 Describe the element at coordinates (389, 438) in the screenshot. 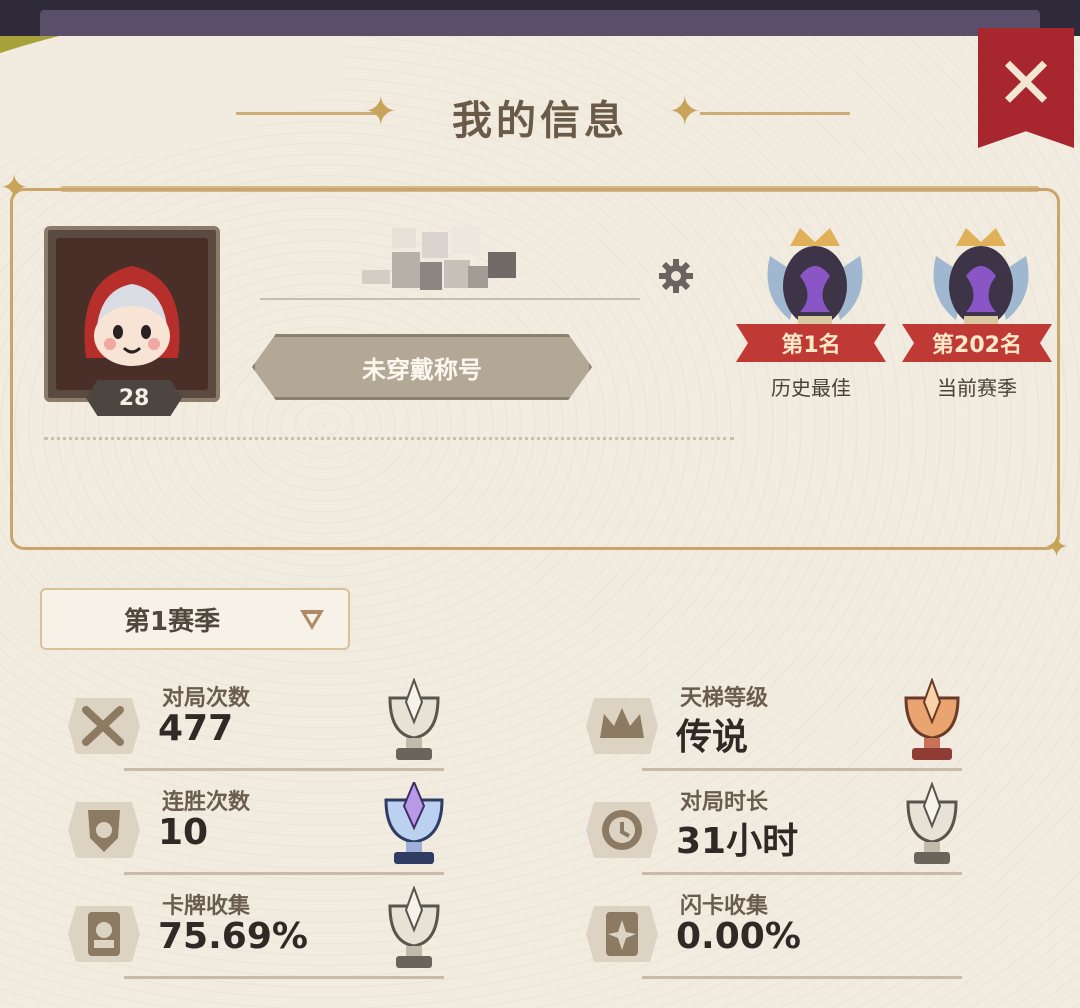

I see `dotted-divider` at that location.